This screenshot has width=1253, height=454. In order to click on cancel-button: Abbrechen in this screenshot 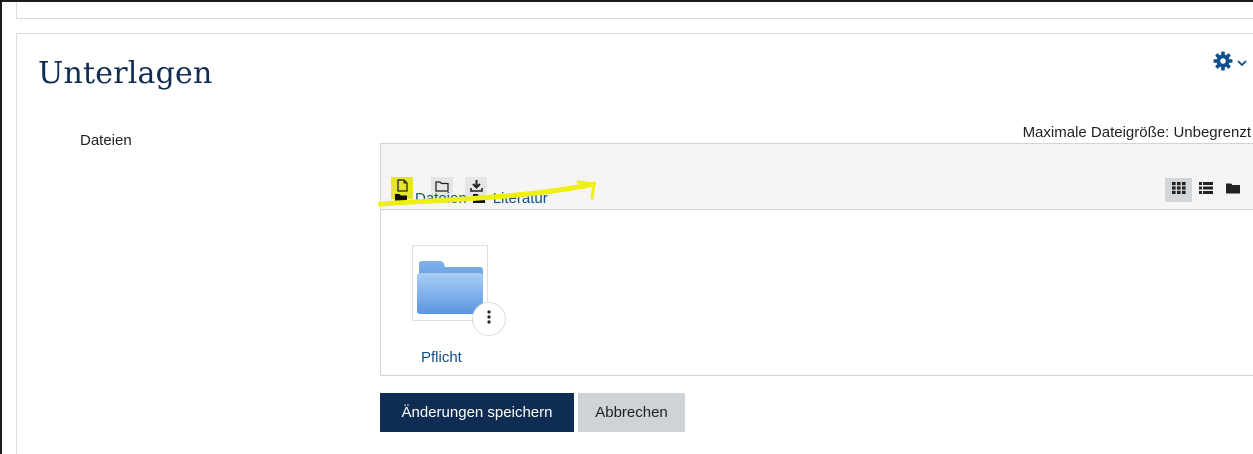, I will do `click(631, 412)`.